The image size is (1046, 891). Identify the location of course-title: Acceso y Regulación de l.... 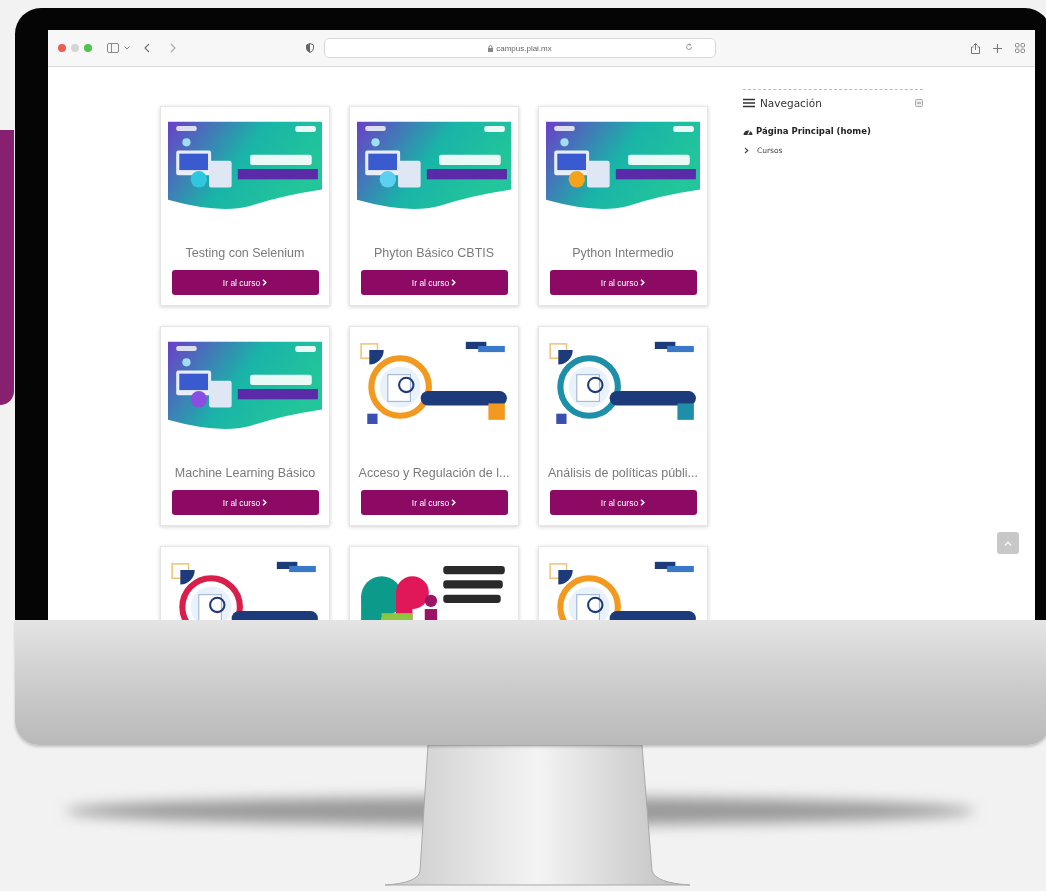
(434, 473).